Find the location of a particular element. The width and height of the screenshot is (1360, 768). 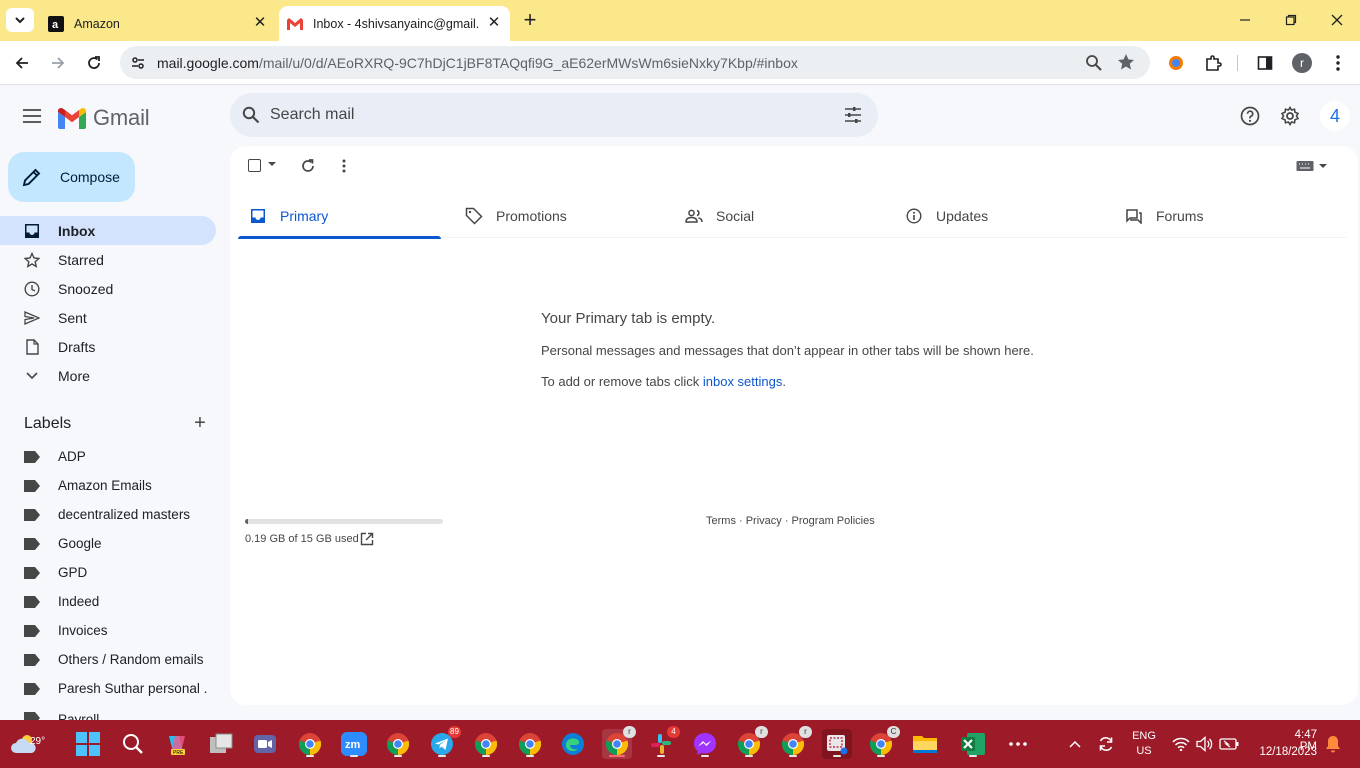

slack-app: 4 is located at coordinates (663, 742).